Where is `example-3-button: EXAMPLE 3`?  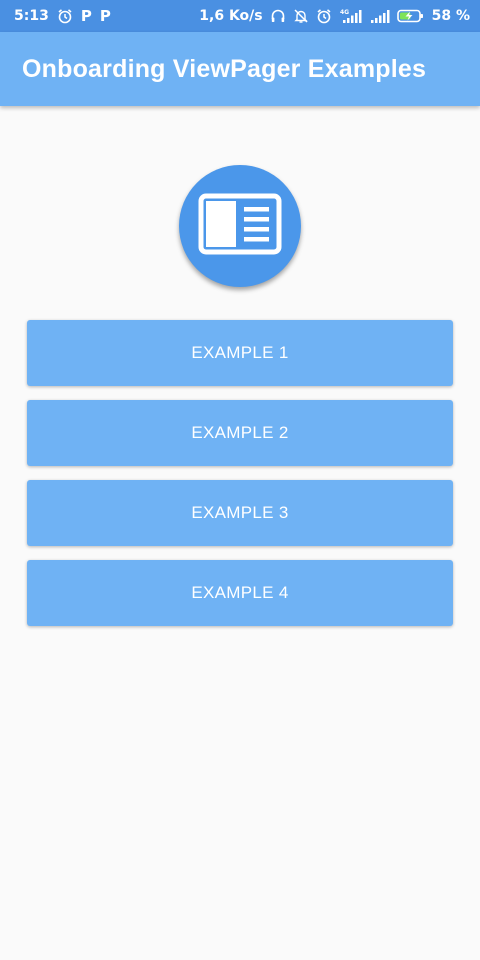 example-3-button: EXAMPLE 3 is located at coordinates (240, 513).